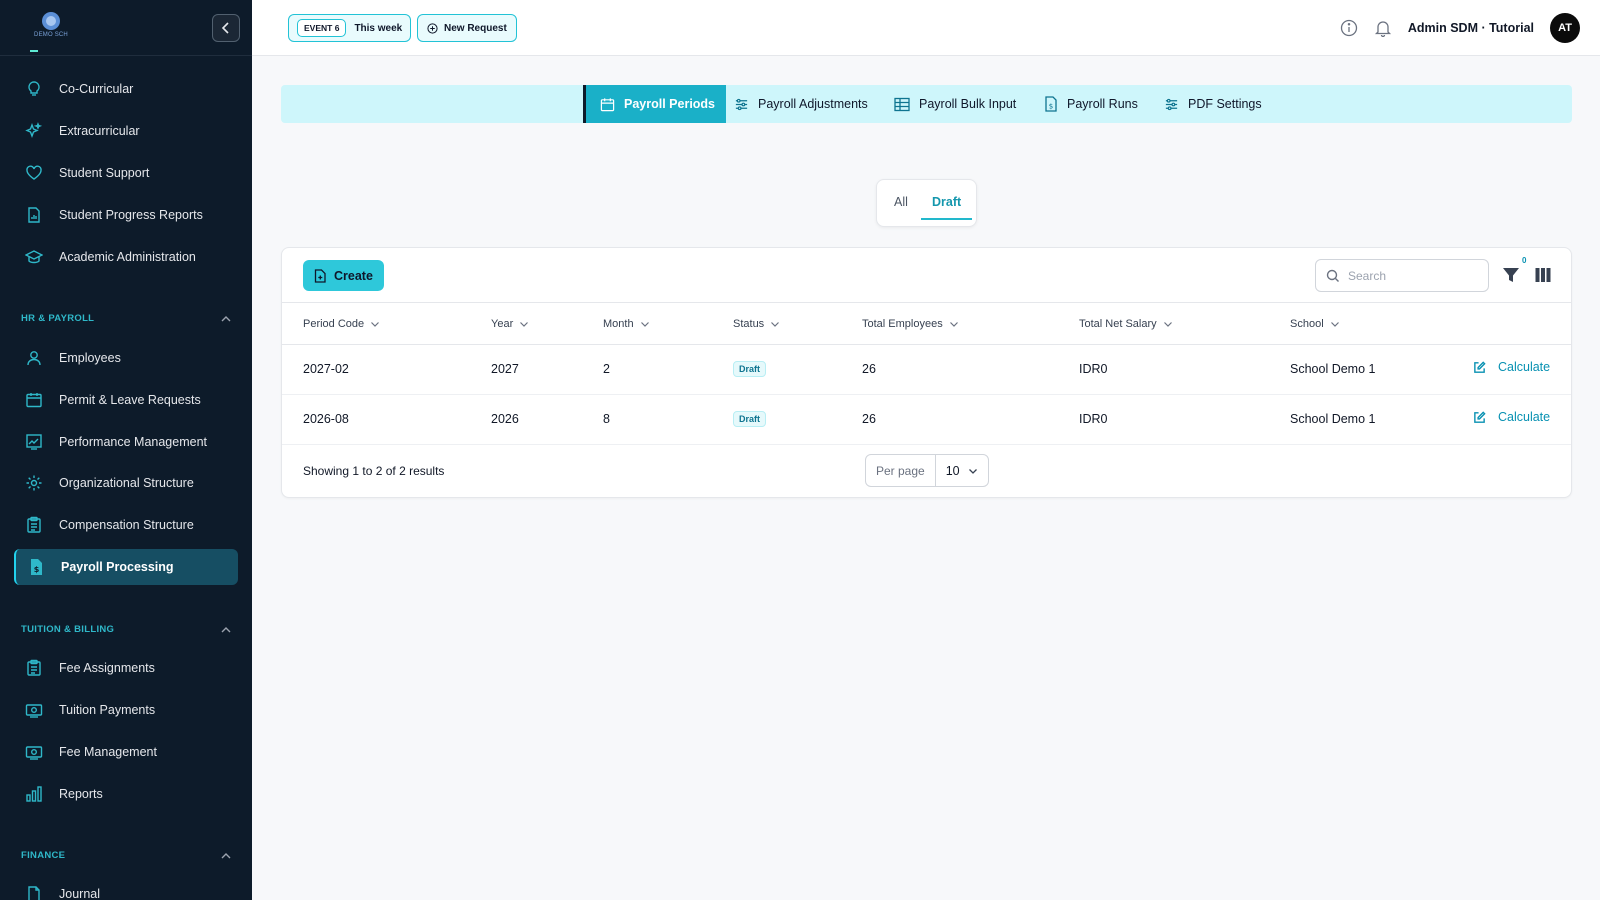  I want to click on sidebar-item-student-progress-reports: Student Progress Reports, so click(126, 215).